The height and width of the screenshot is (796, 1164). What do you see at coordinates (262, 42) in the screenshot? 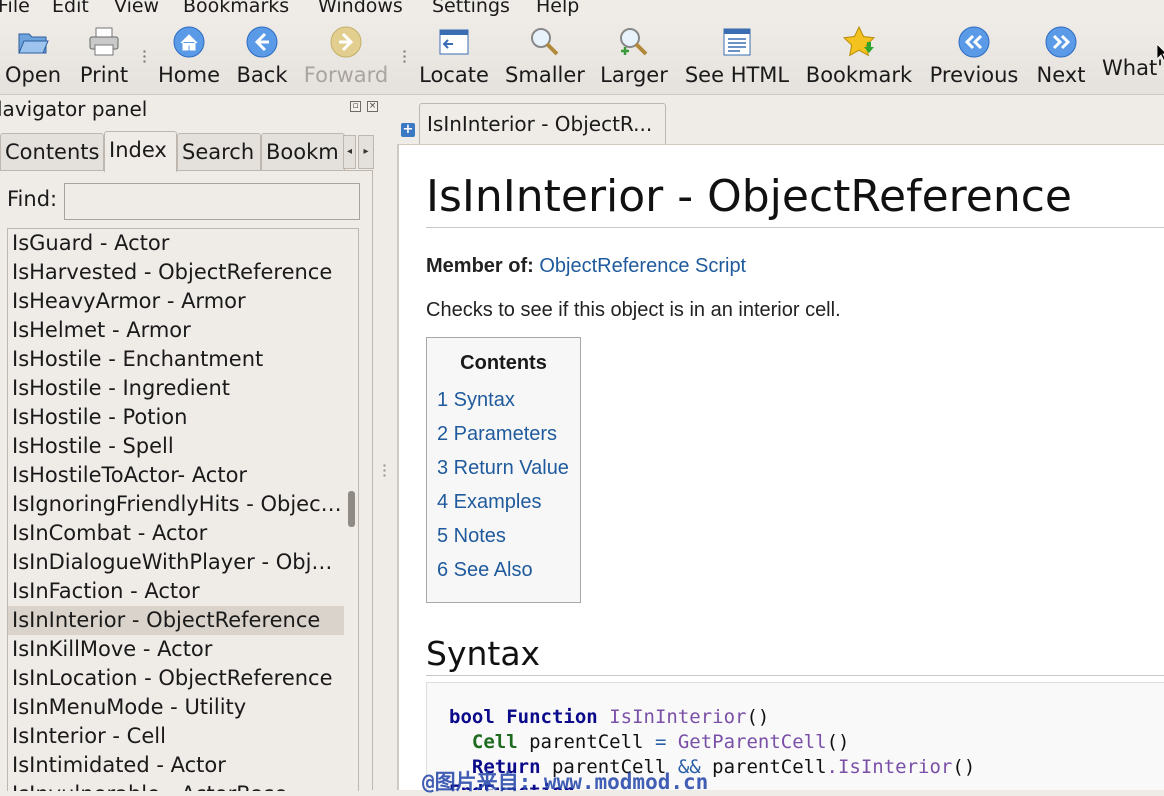
I see `arrow-left-icon` at bounding box center [262, 42].